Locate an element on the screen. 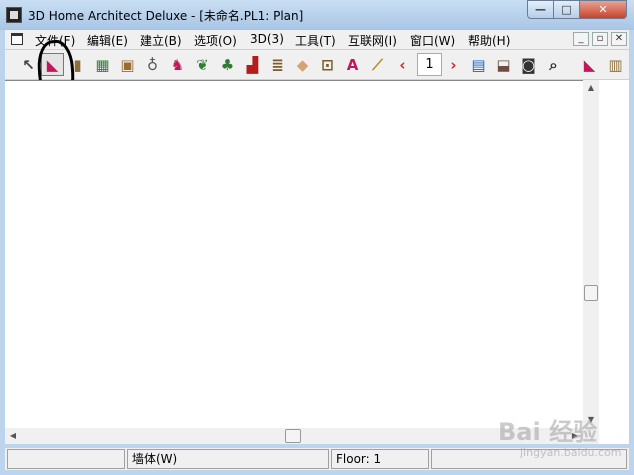  scrollbar-corner is located at coordinates (591, 436).